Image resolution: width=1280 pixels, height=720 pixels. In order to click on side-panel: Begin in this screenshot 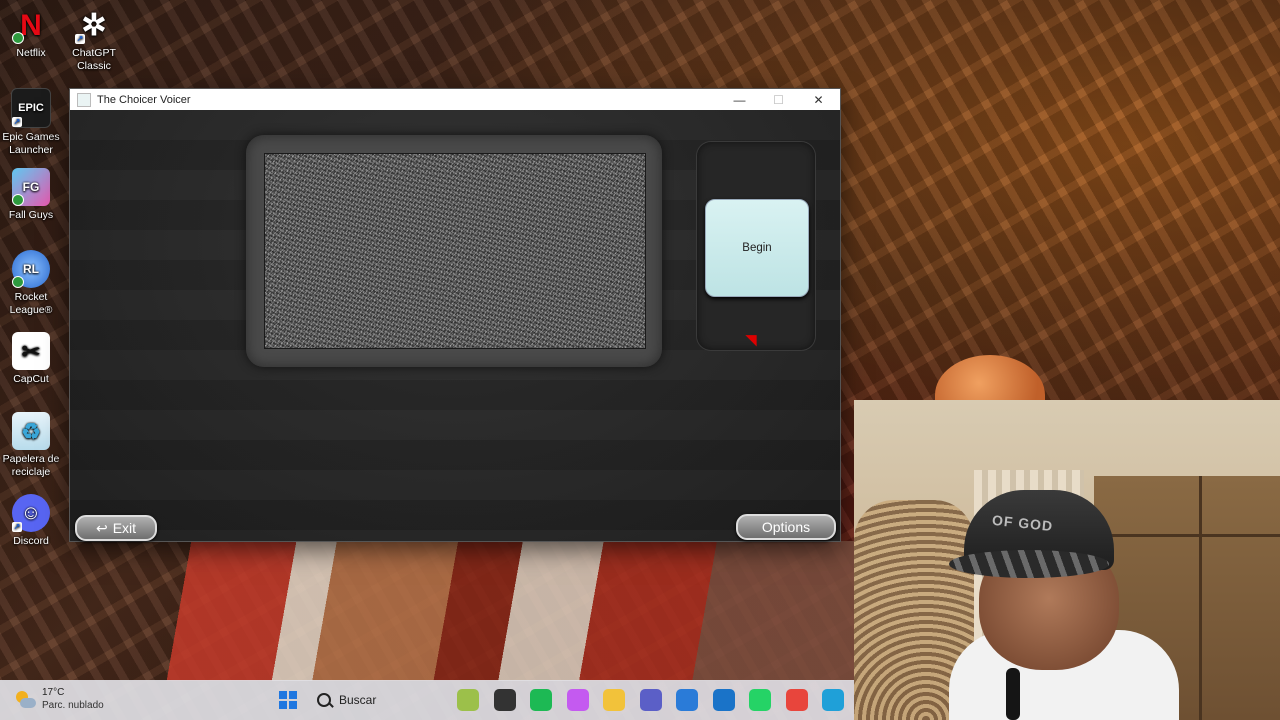, I will do `click(756, 246)`.